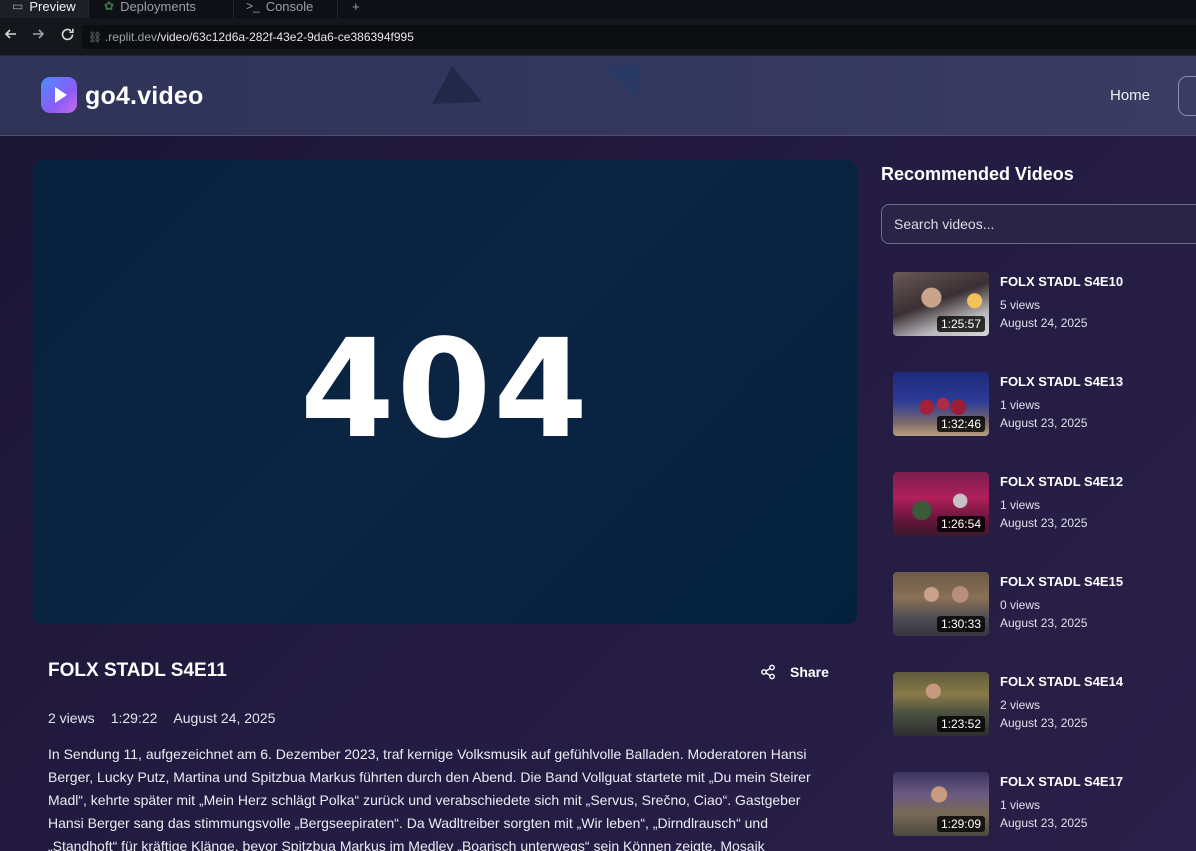 This screenshot has height=851, width=1196. Describe the element at coordinates (109, 6) in the screenshot. I see `deploy-icon: ✿` at that location.